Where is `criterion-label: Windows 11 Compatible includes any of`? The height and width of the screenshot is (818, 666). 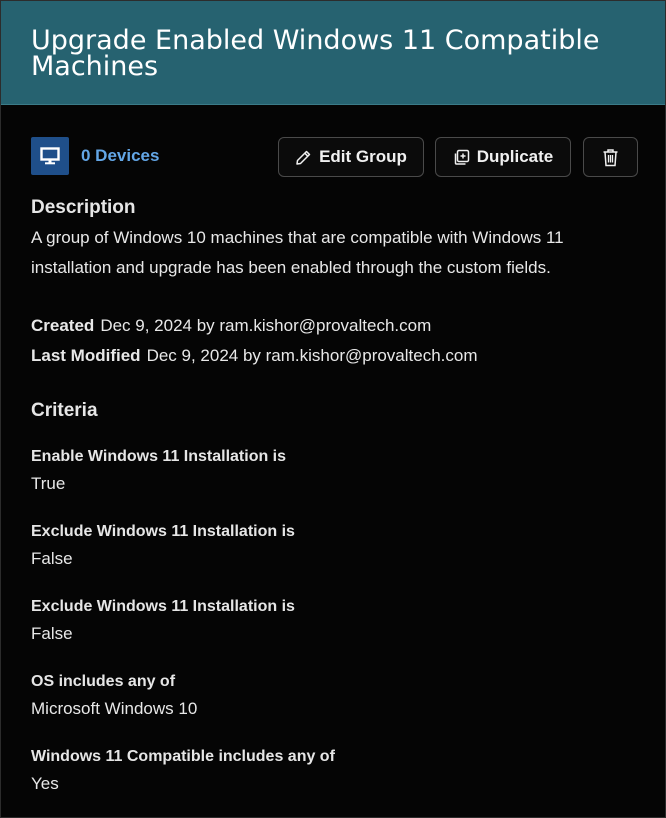
criterion-label: Windows 11 Compatible includes any of is located at coordinates (183, 756).